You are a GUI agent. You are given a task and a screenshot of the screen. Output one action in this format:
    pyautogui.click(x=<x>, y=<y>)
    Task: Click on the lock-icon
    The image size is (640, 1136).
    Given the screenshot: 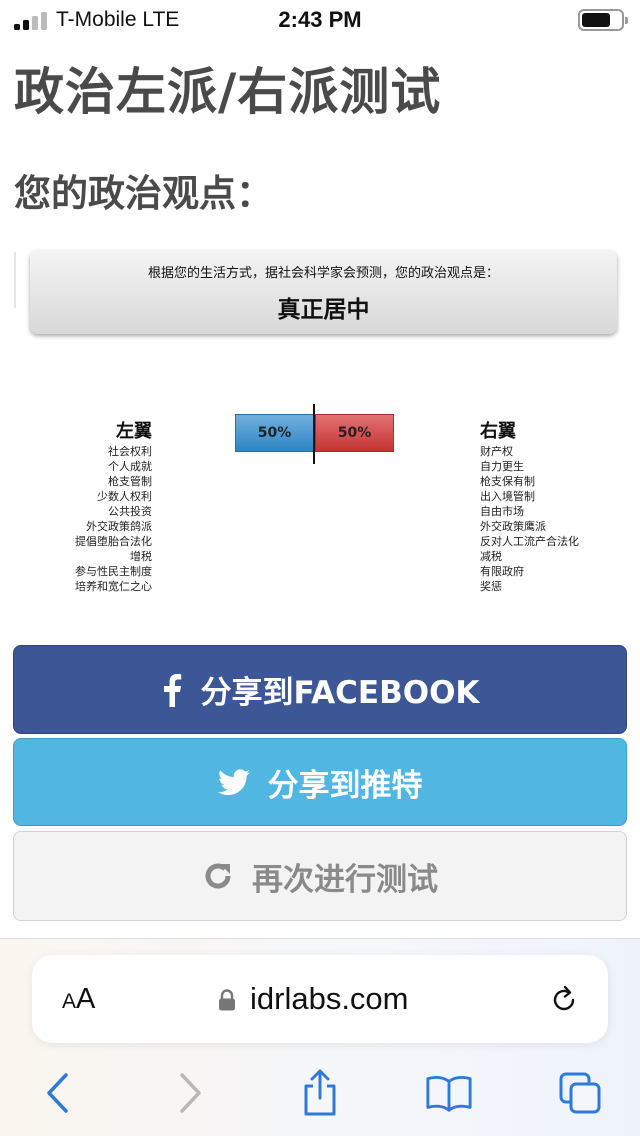 What is the action you would take?
    pyautogui.click(x=227, y=1000)
    